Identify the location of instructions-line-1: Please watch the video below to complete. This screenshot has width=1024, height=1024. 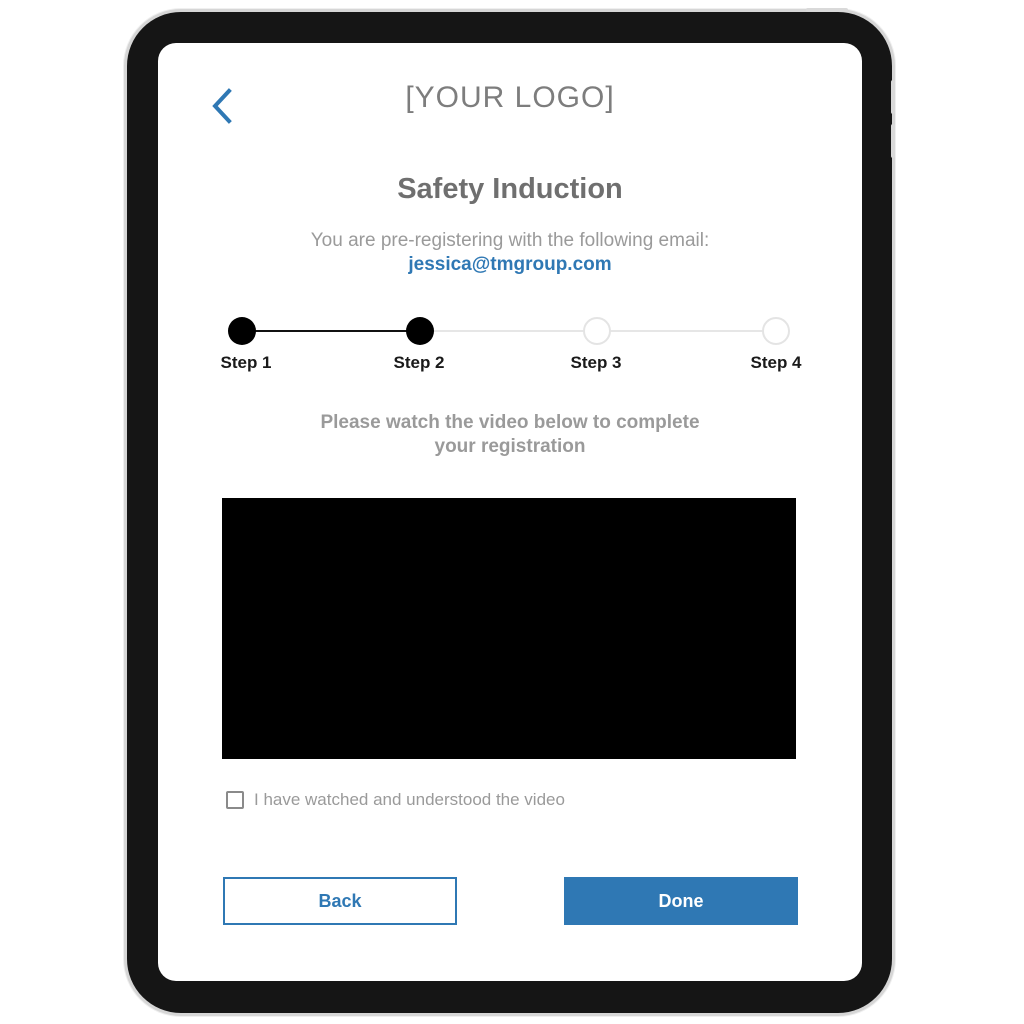
(510, 422).